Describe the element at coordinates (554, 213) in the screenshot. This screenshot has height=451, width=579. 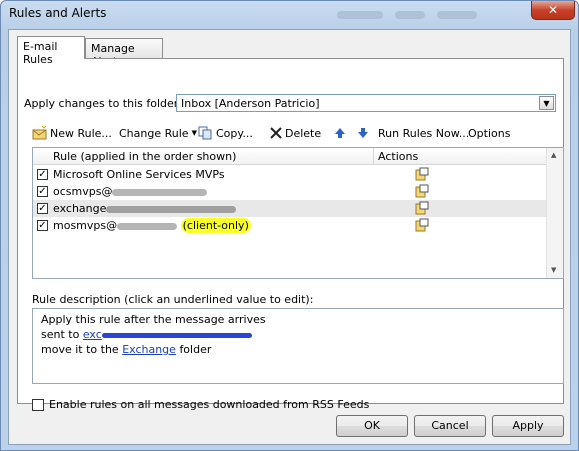
I see `rules-list-scrollbar: ▲ ▼` at that location.